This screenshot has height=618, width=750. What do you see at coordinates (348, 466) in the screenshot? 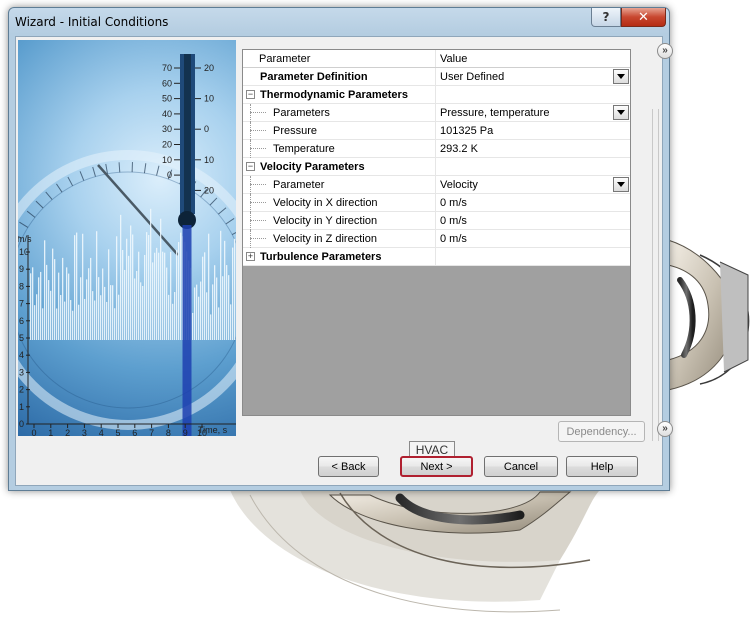
I see `back-button: < Back` at bounding box center [348, 466].